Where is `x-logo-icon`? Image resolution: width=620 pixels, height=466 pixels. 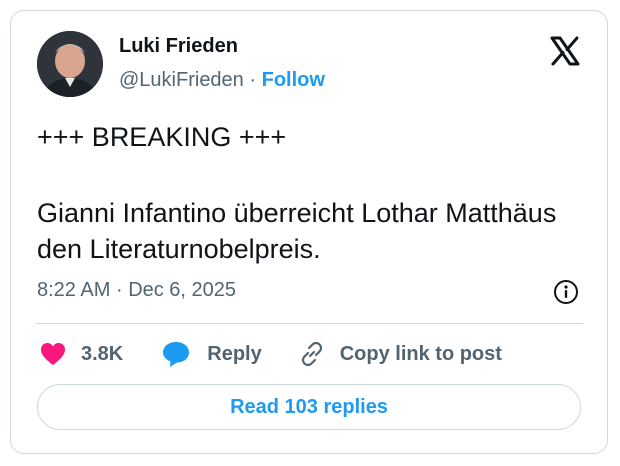
x-logo-icon is located at coordinates (565, 51).